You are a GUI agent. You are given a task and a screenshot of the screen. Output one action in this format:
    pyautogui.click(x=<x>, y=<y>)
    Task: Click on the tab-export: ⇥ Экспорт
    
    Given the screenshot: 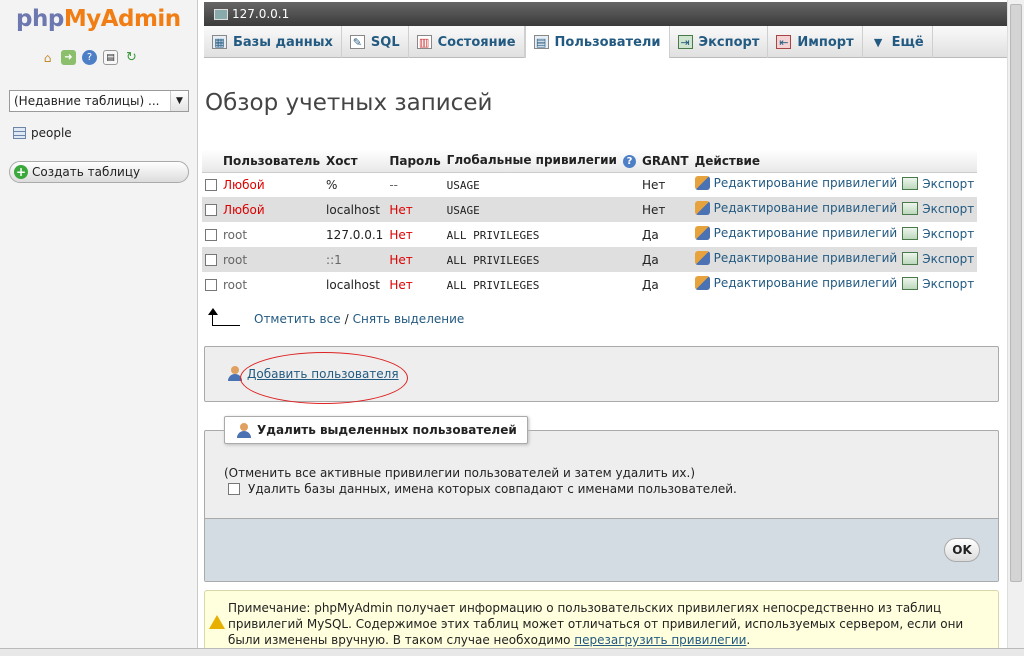 What is the action you would take?
    pyautogui.click(x=719, y=42)
    